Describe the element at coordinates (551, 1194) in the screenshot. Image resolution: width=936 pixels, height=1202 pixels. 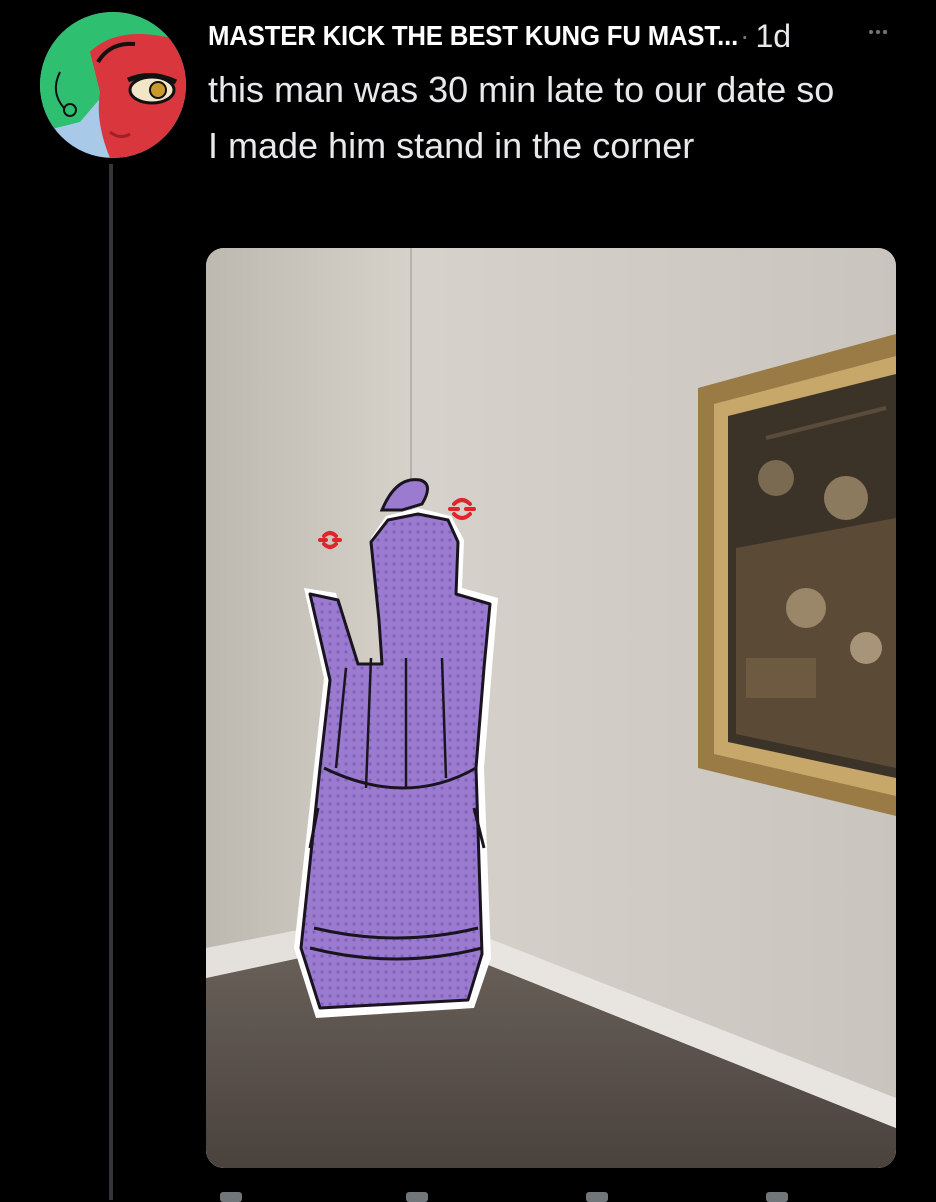
I see `action-row` at that location.